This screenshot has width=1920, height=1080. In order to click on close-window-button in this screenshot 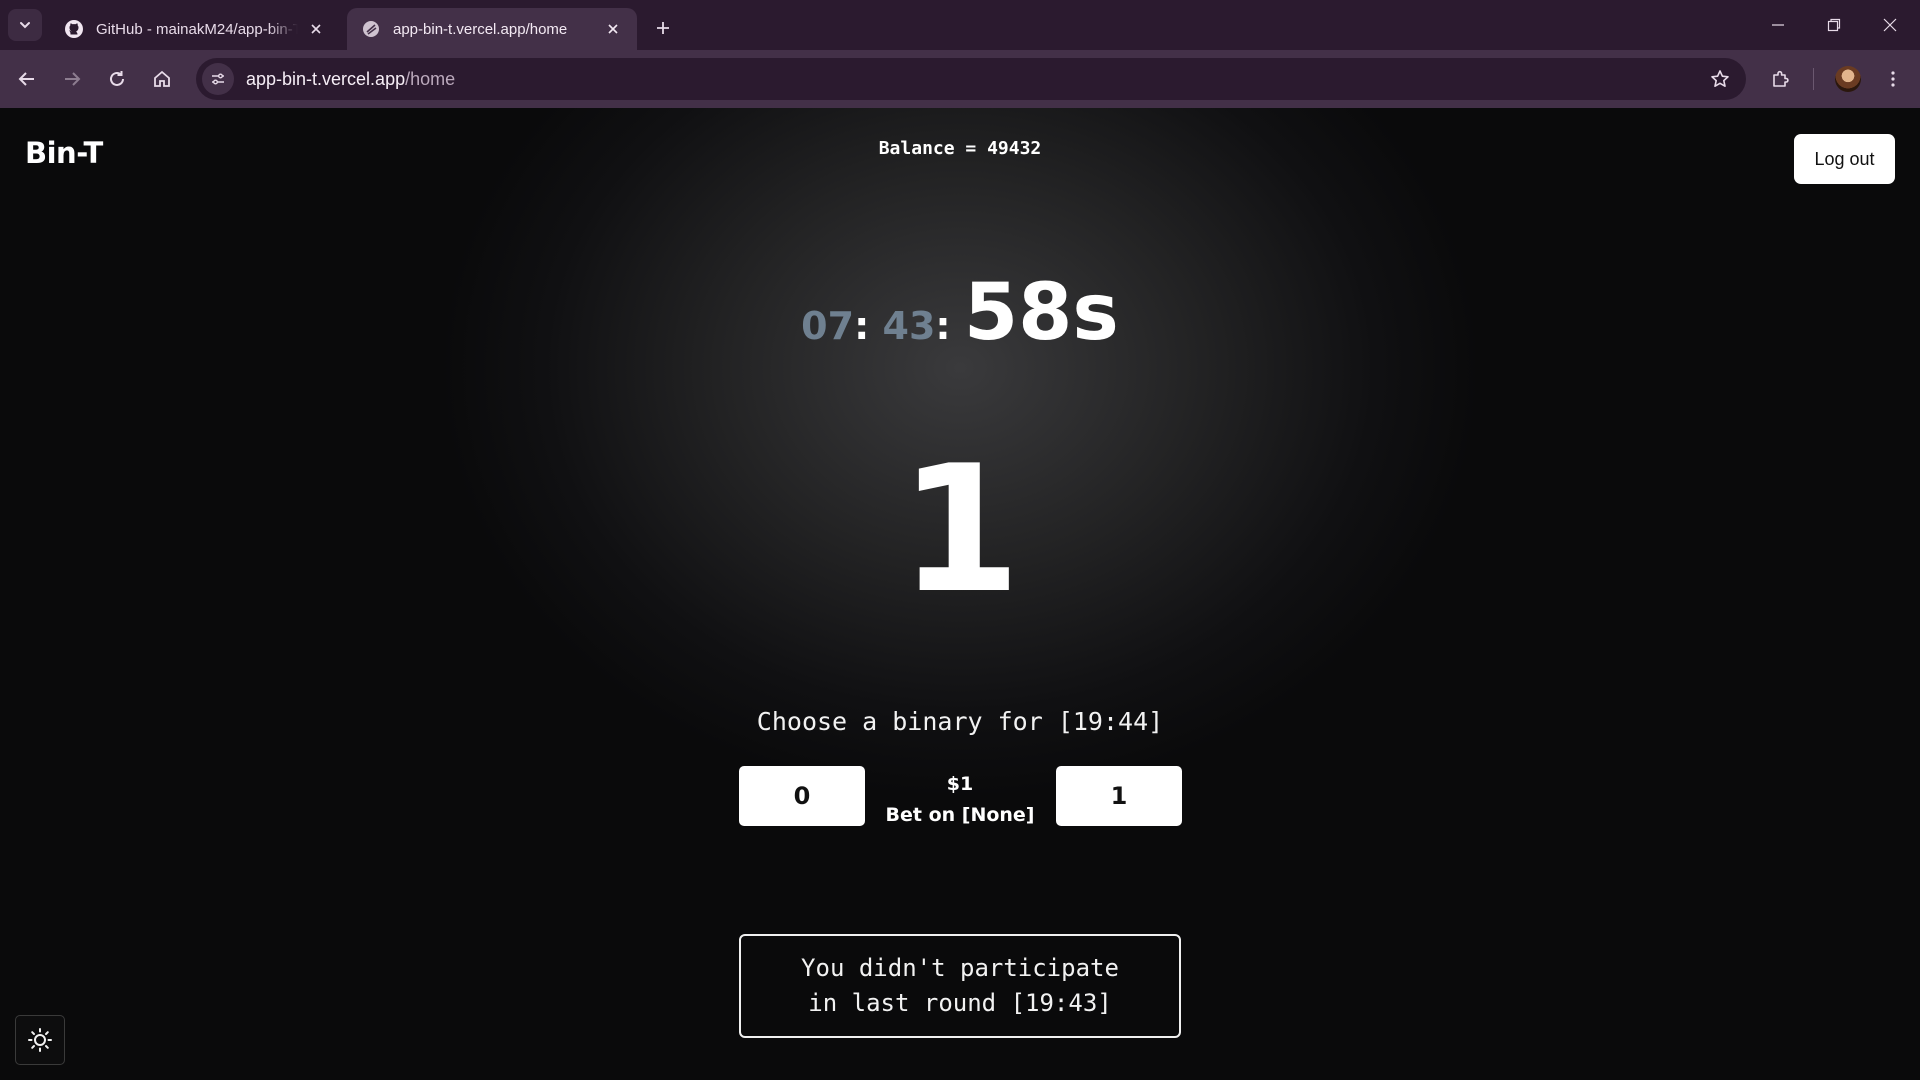, I will do `click(1890, 25)`.